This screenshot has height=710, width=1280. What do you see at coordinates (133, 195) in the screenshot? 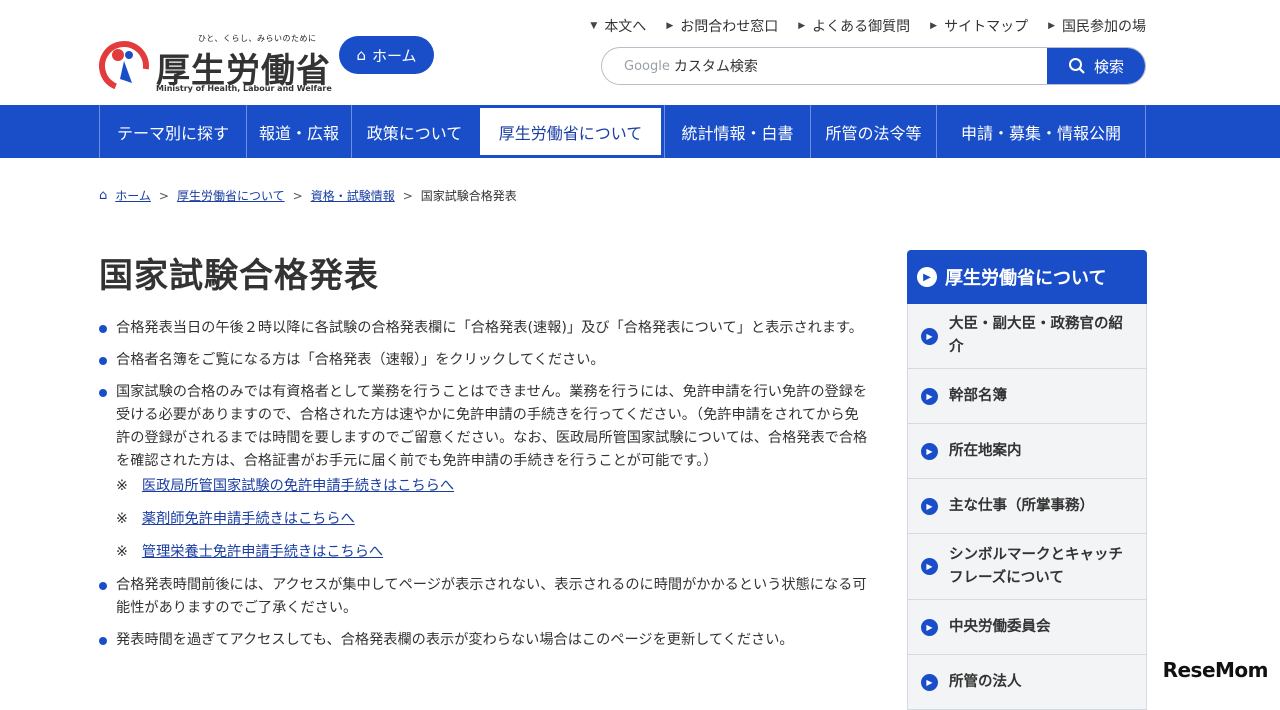
I see `breadcrumb-home: ホーム` at bounding box center [133, 195].